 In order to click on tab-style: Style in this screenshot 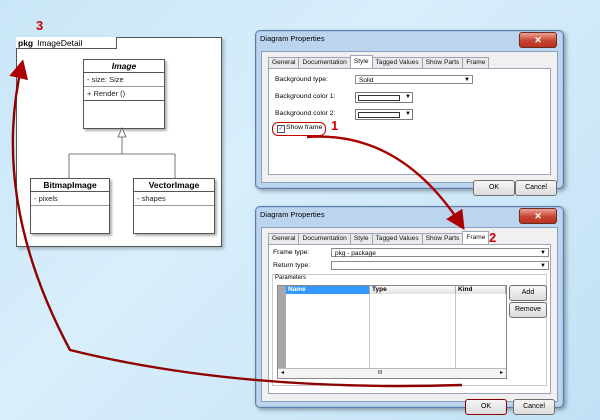, I will do `click(361, 61)`.